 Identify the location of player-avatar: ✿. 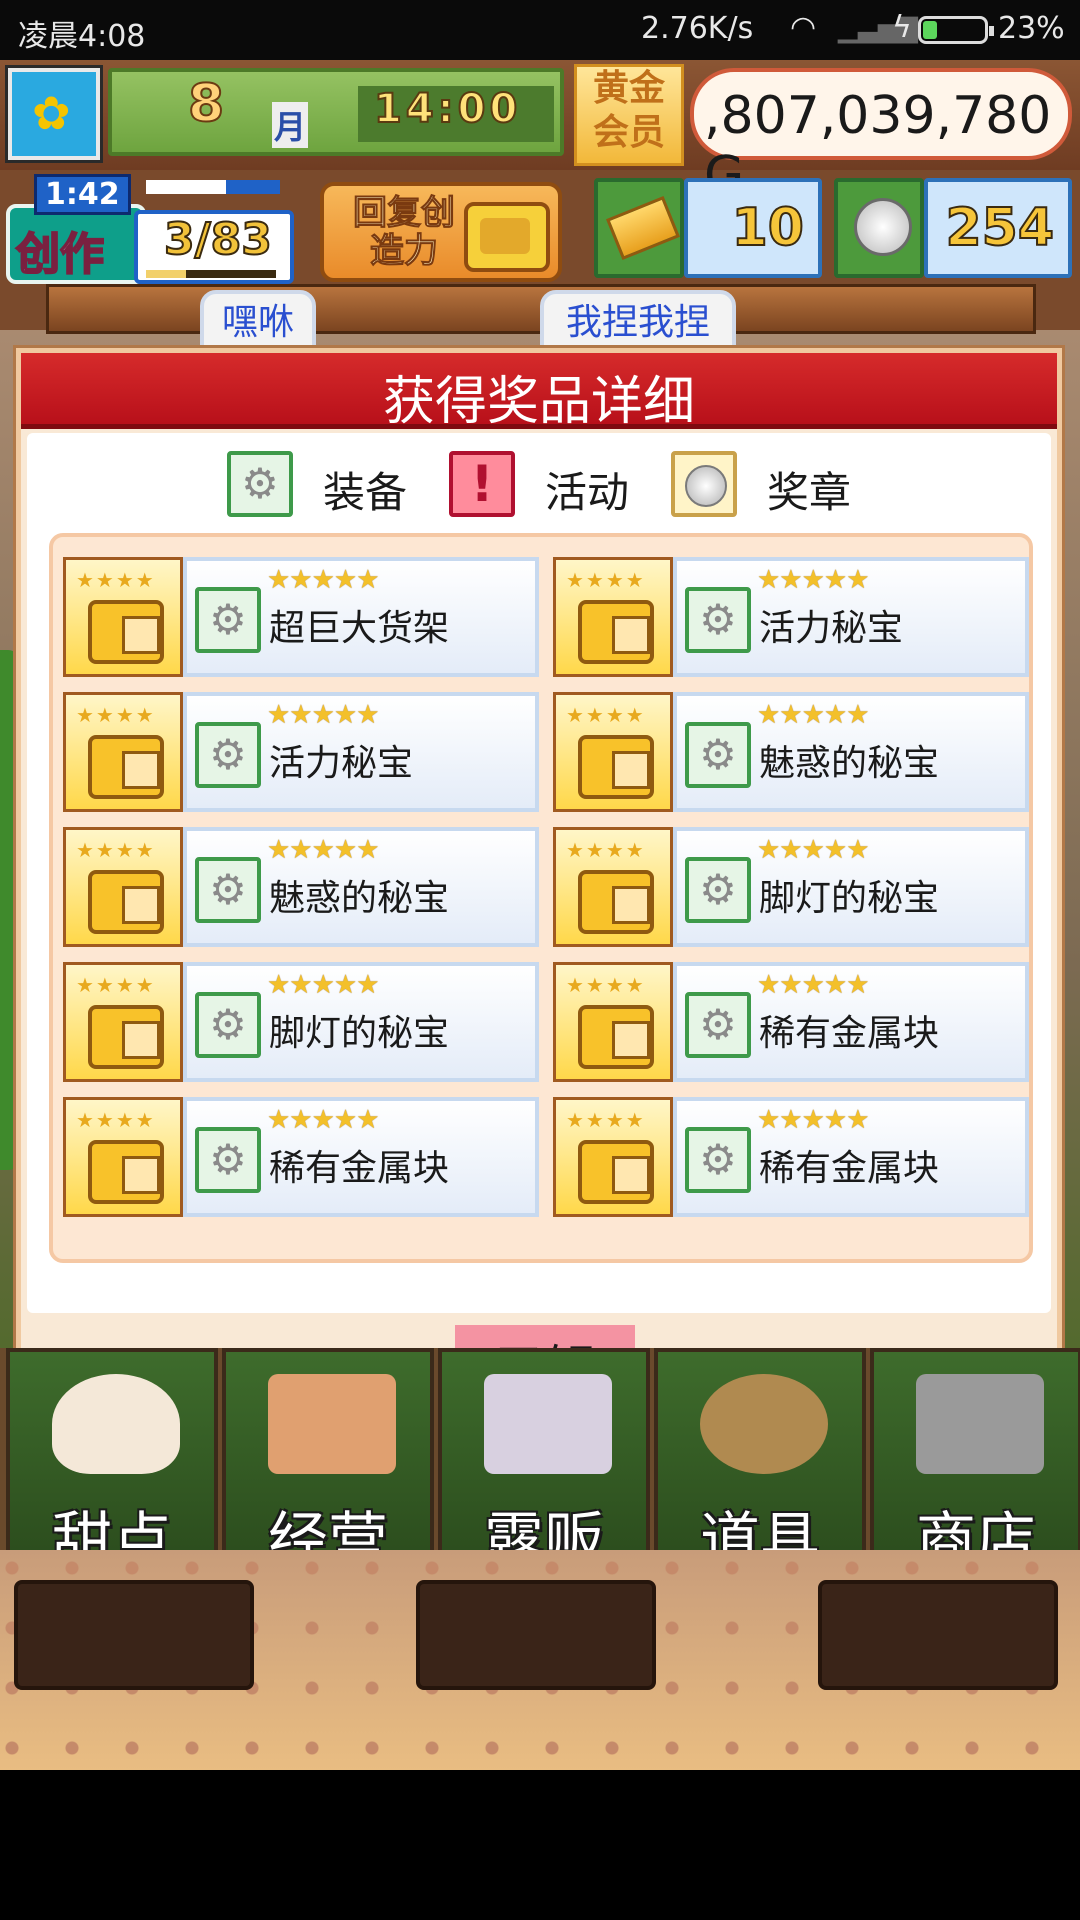
(54, 114).